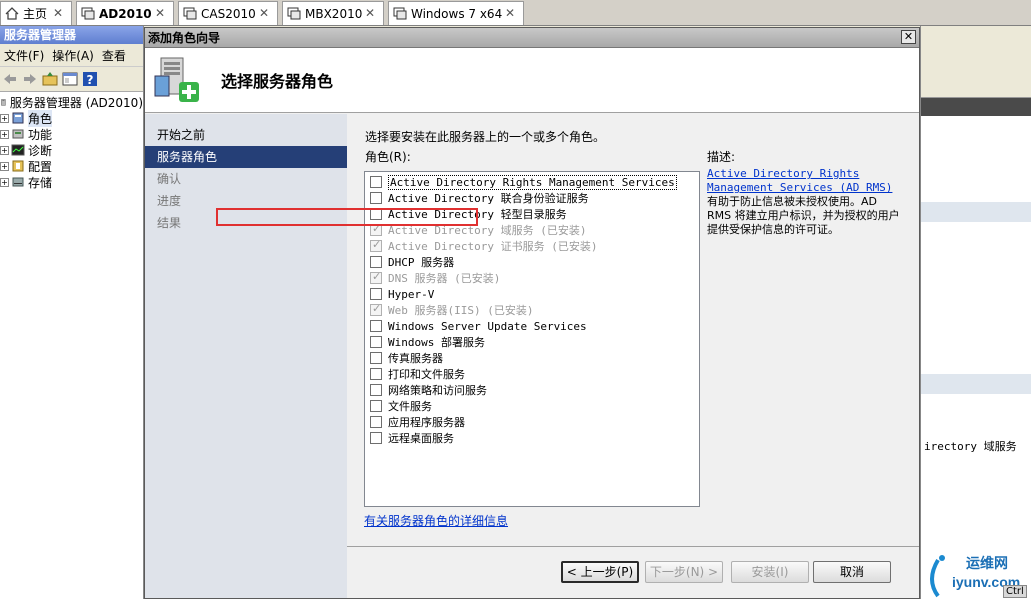 The width and height of the screenshot is (1031, 599). What do you see at coordinates (532, 358) in the screenshot?
I see `role-item: 传真服务器` at bounding box center [532, 358].